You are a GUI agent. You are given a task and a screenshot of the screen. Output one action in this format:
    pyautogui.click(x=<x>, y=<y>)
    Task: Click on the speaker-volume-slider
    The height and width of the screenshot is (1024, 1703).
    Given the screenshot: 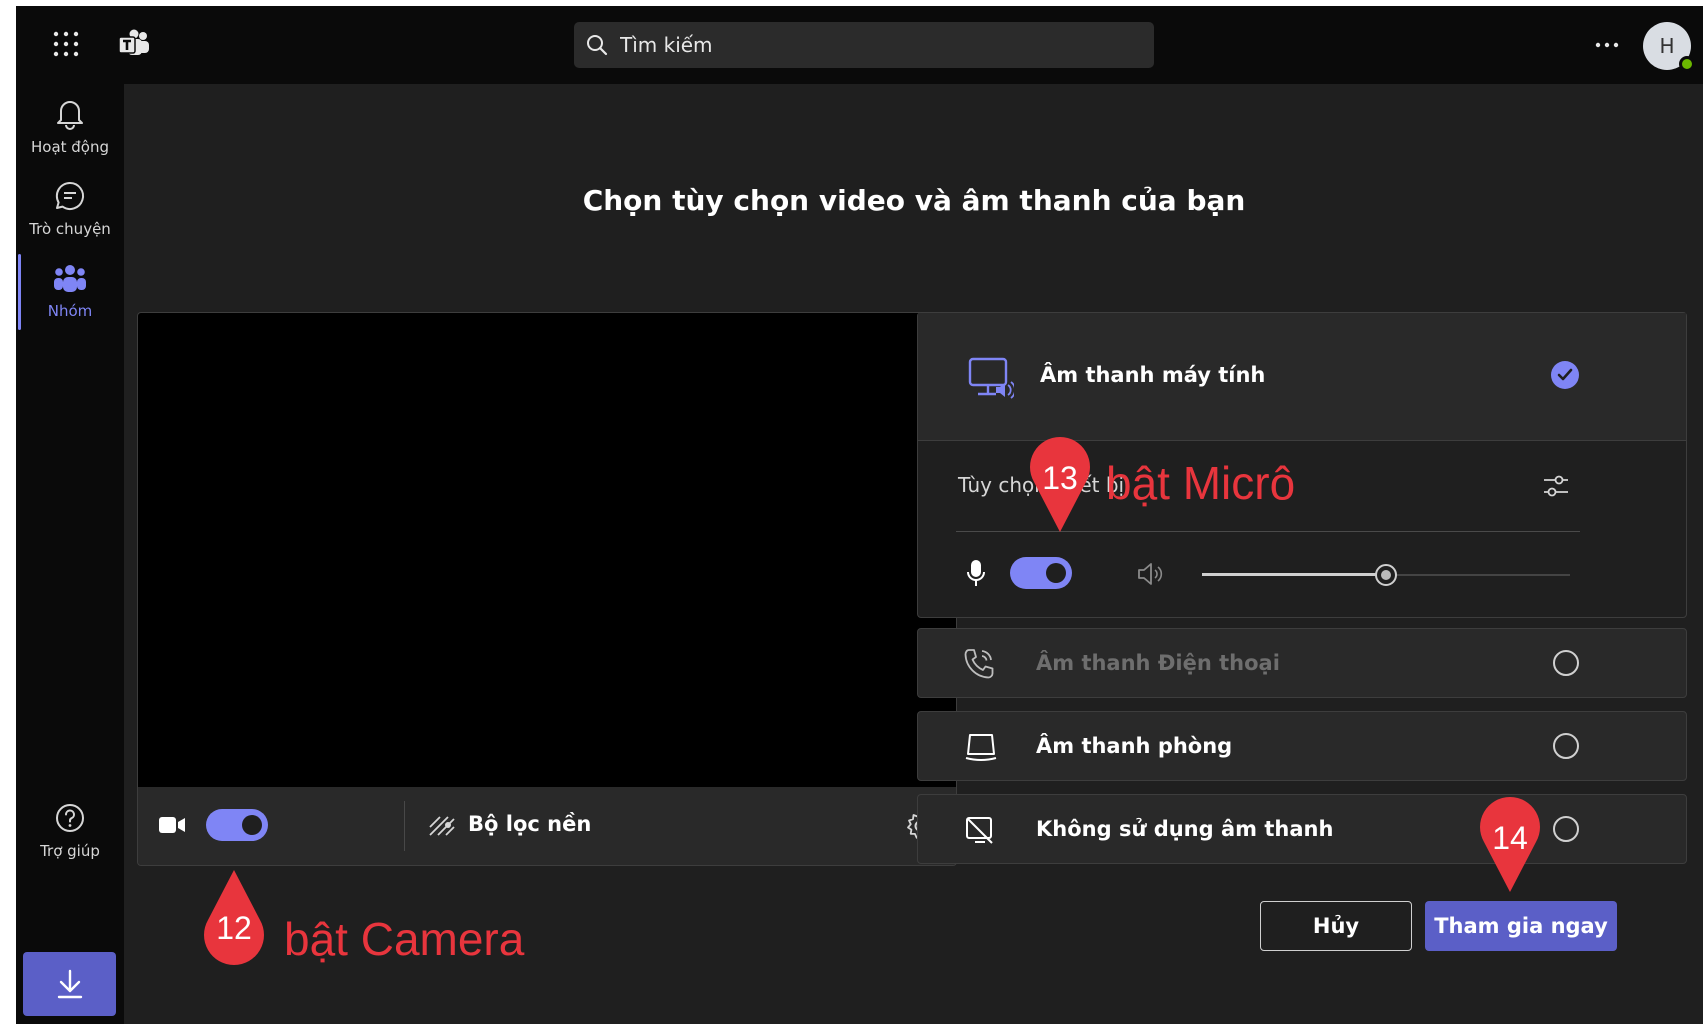 What is the action you would take?
    pyautogui.click(x=1386, y=575)
    